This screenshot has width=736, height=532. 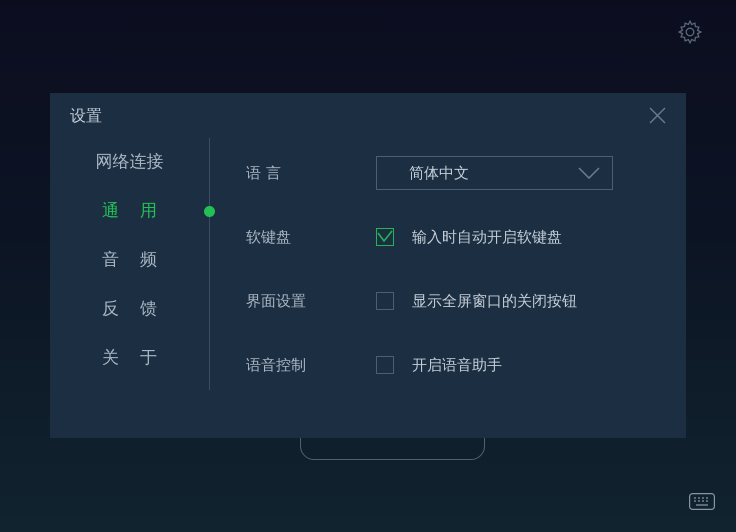 I want to click on settings-icon, so click(x=690, y=32).